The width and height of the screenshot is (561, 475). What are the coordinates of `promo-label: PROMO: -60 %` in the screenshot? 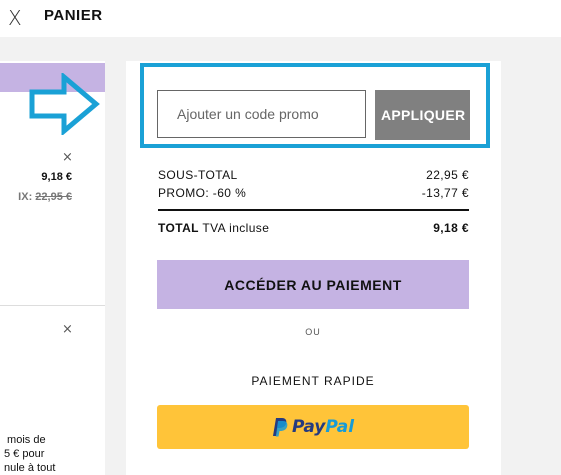 It's located at (202, 193).